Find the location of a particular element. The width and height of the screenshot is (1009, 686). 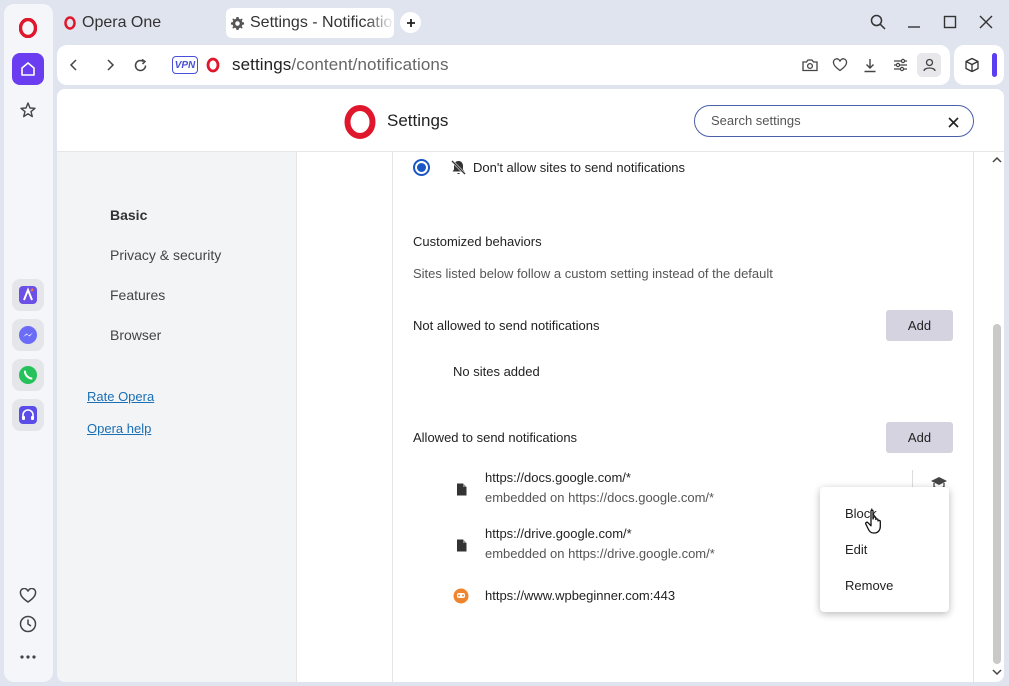

reload-button is located at coordinates (140, 65).